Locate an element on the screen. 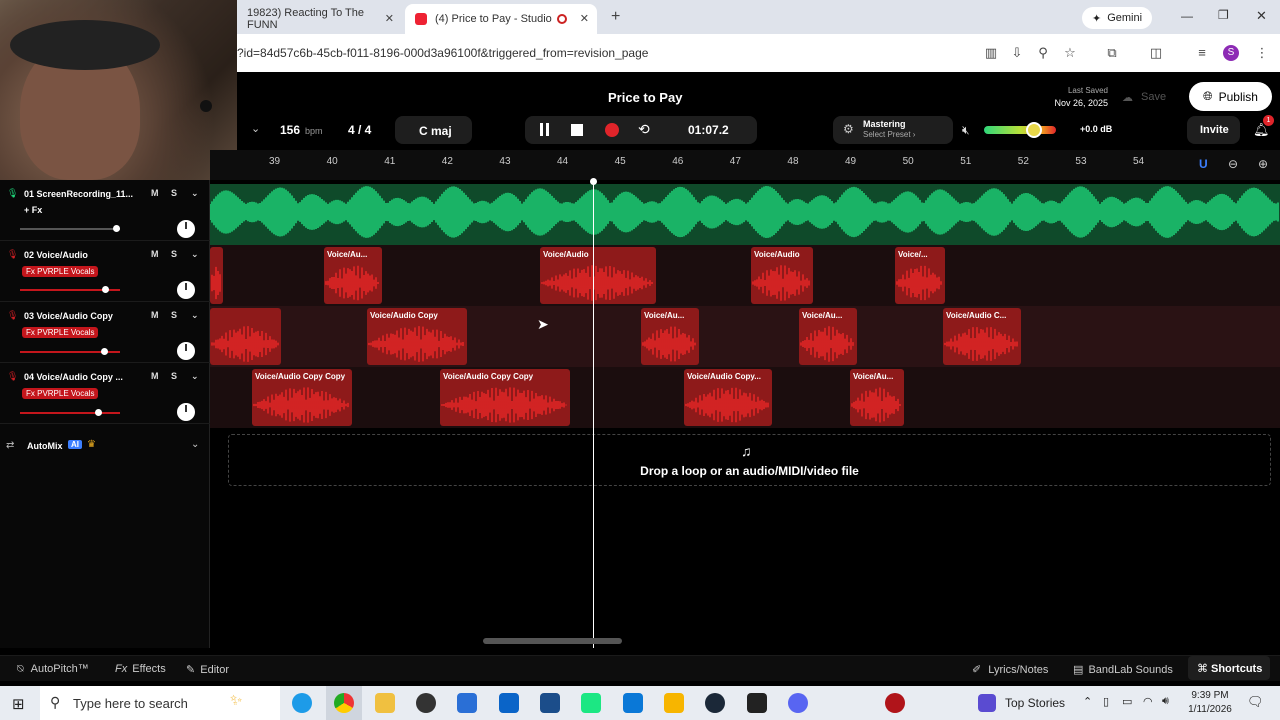  clock-time: 9:39 PM is located at coordinates (1210, 695).